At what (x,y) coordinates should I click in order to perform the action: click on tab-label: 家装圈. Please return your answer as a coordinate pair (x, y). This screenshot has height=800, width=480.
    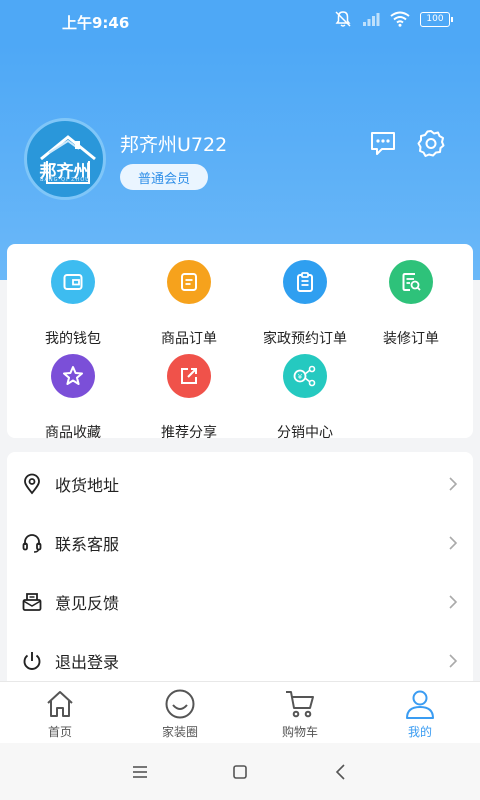
    Looking at the image, I should click on (179, 732).